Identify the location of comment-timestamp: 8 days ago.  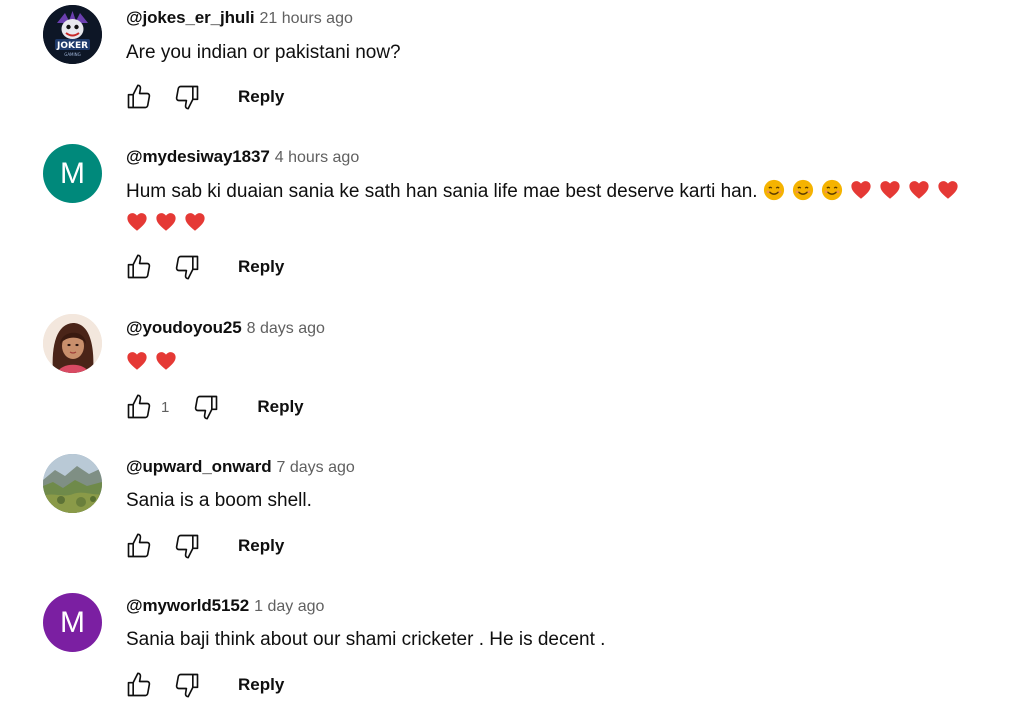
(286, 328).